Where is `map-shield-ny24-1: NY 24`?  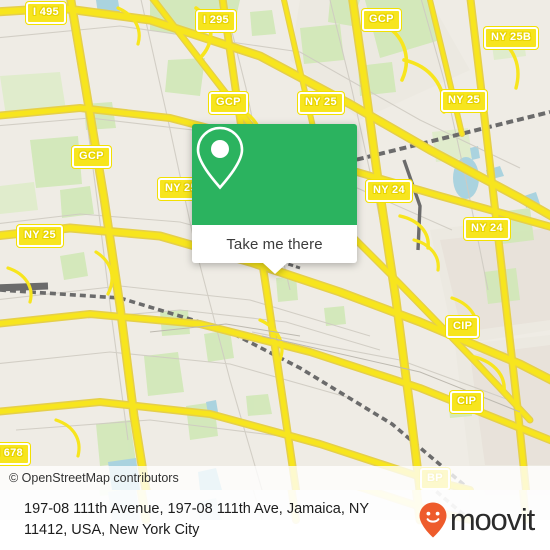
map-shield-ny24-1: NY 24 is located at coordinates (389, 191).